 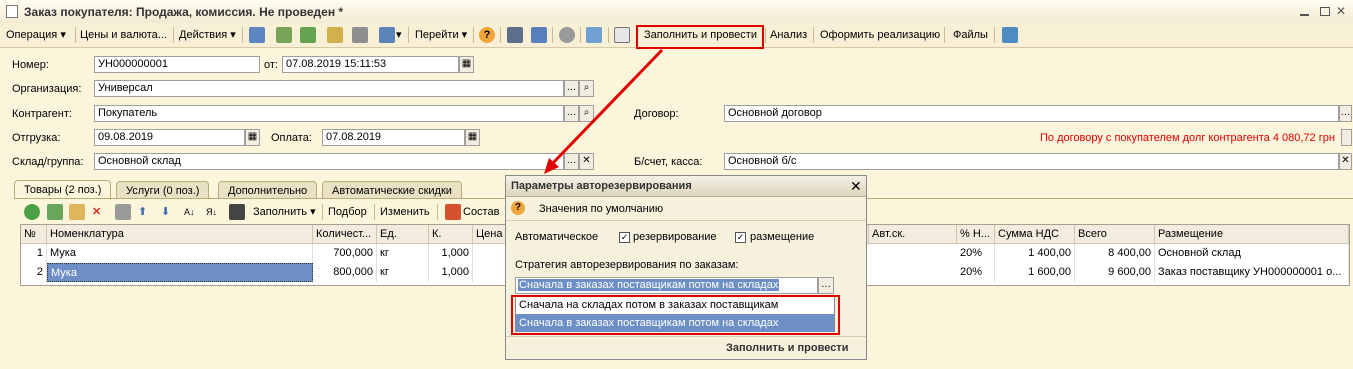 I want to click on reserve-label: резервирование, so click(x=675, y=237).